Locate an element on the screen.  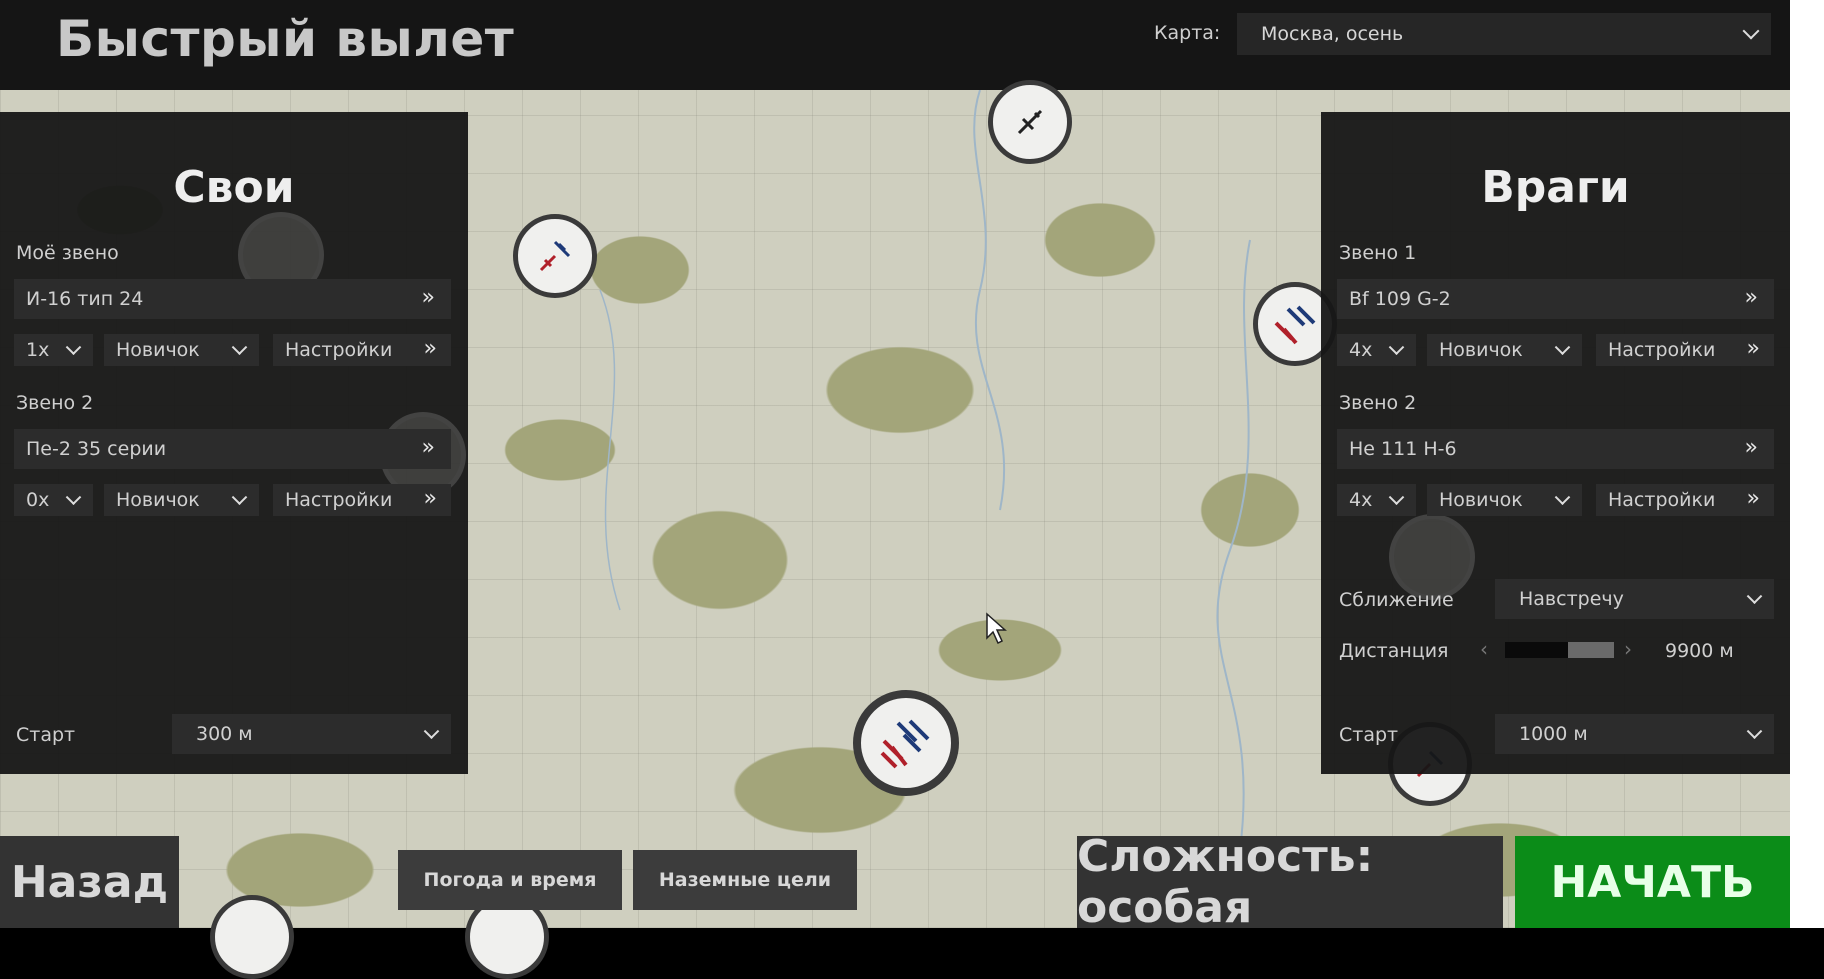
friendly-title: Свои is located at coordinates (234, 187).